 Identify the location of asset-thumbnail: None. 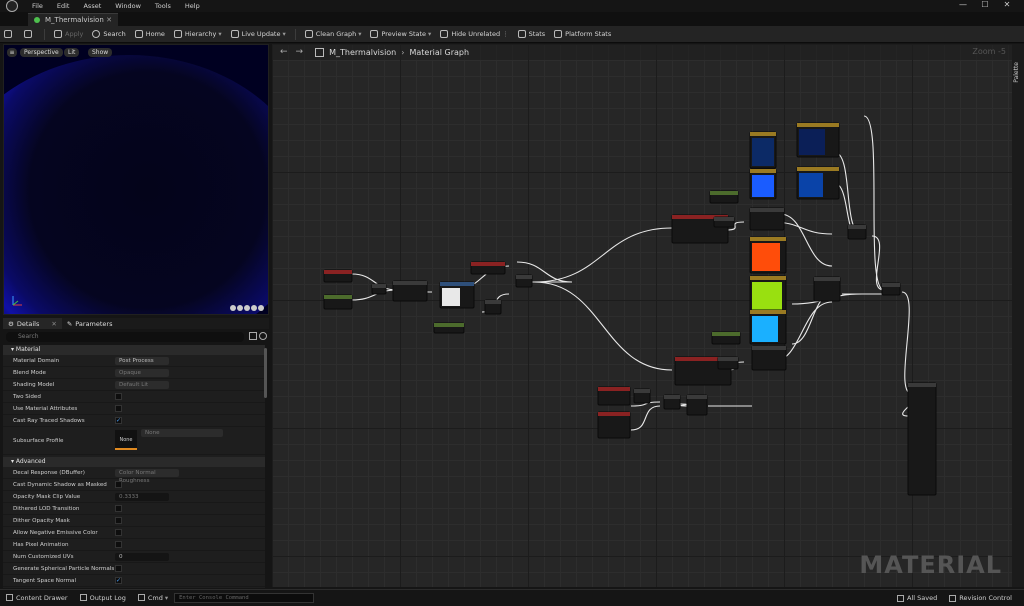
(126, 440).